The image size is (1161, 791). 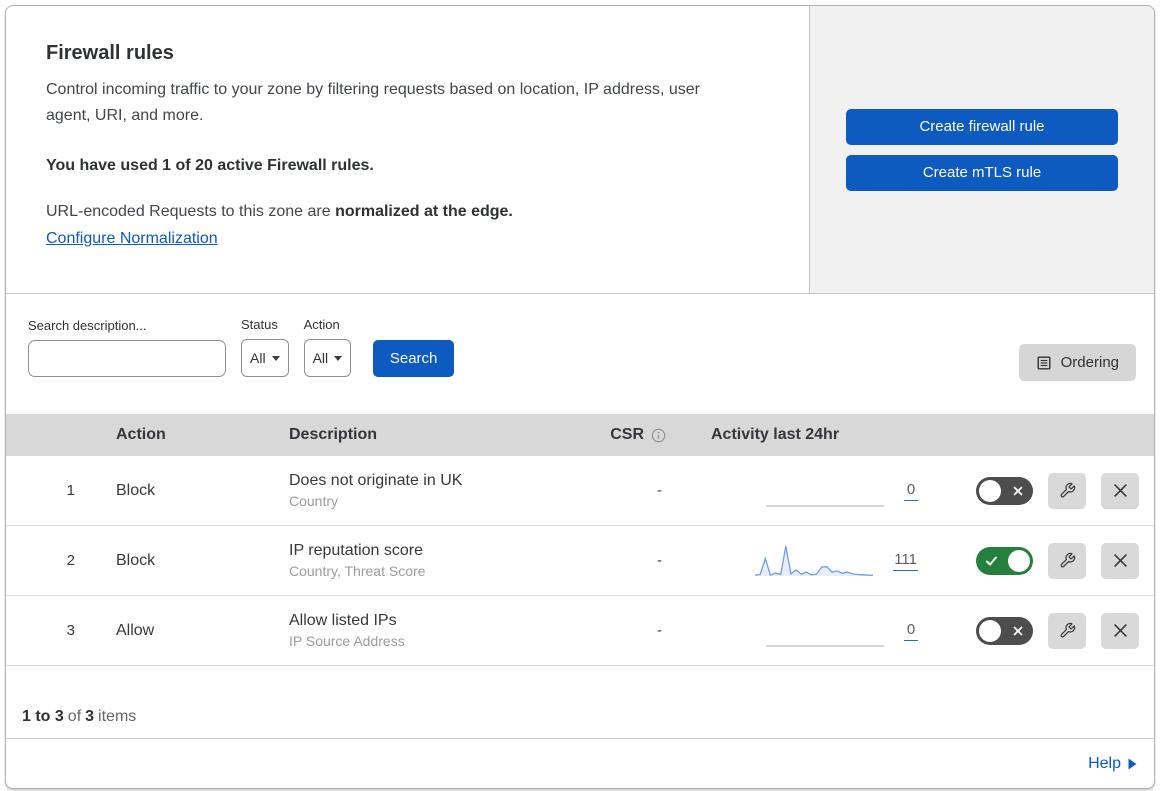 I want to click on rule-criteria: Country, so click(x=314, y=501).